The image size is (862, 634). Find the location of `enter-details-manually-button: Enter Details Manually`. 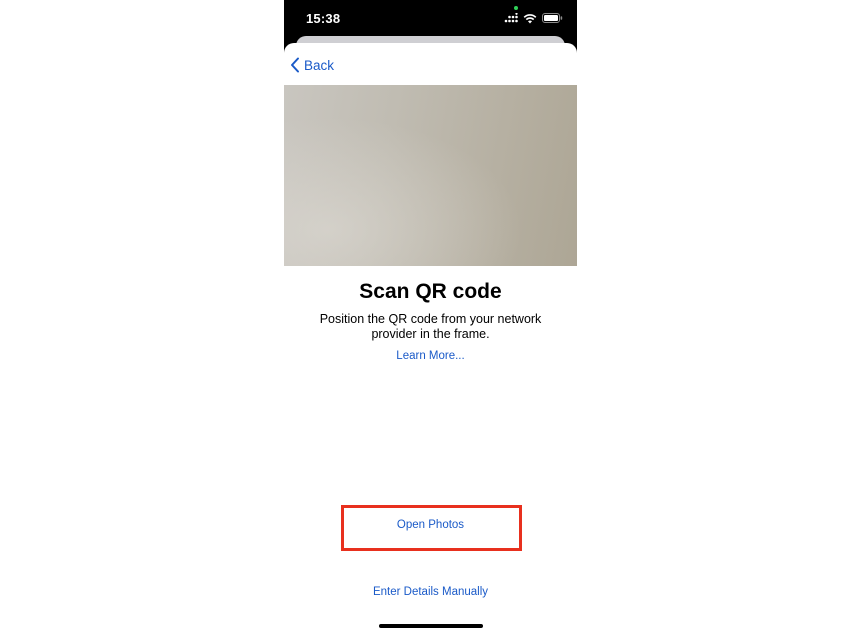

enter-details-manually-button: Enter Details Manually is located at coordinates (430, 592).